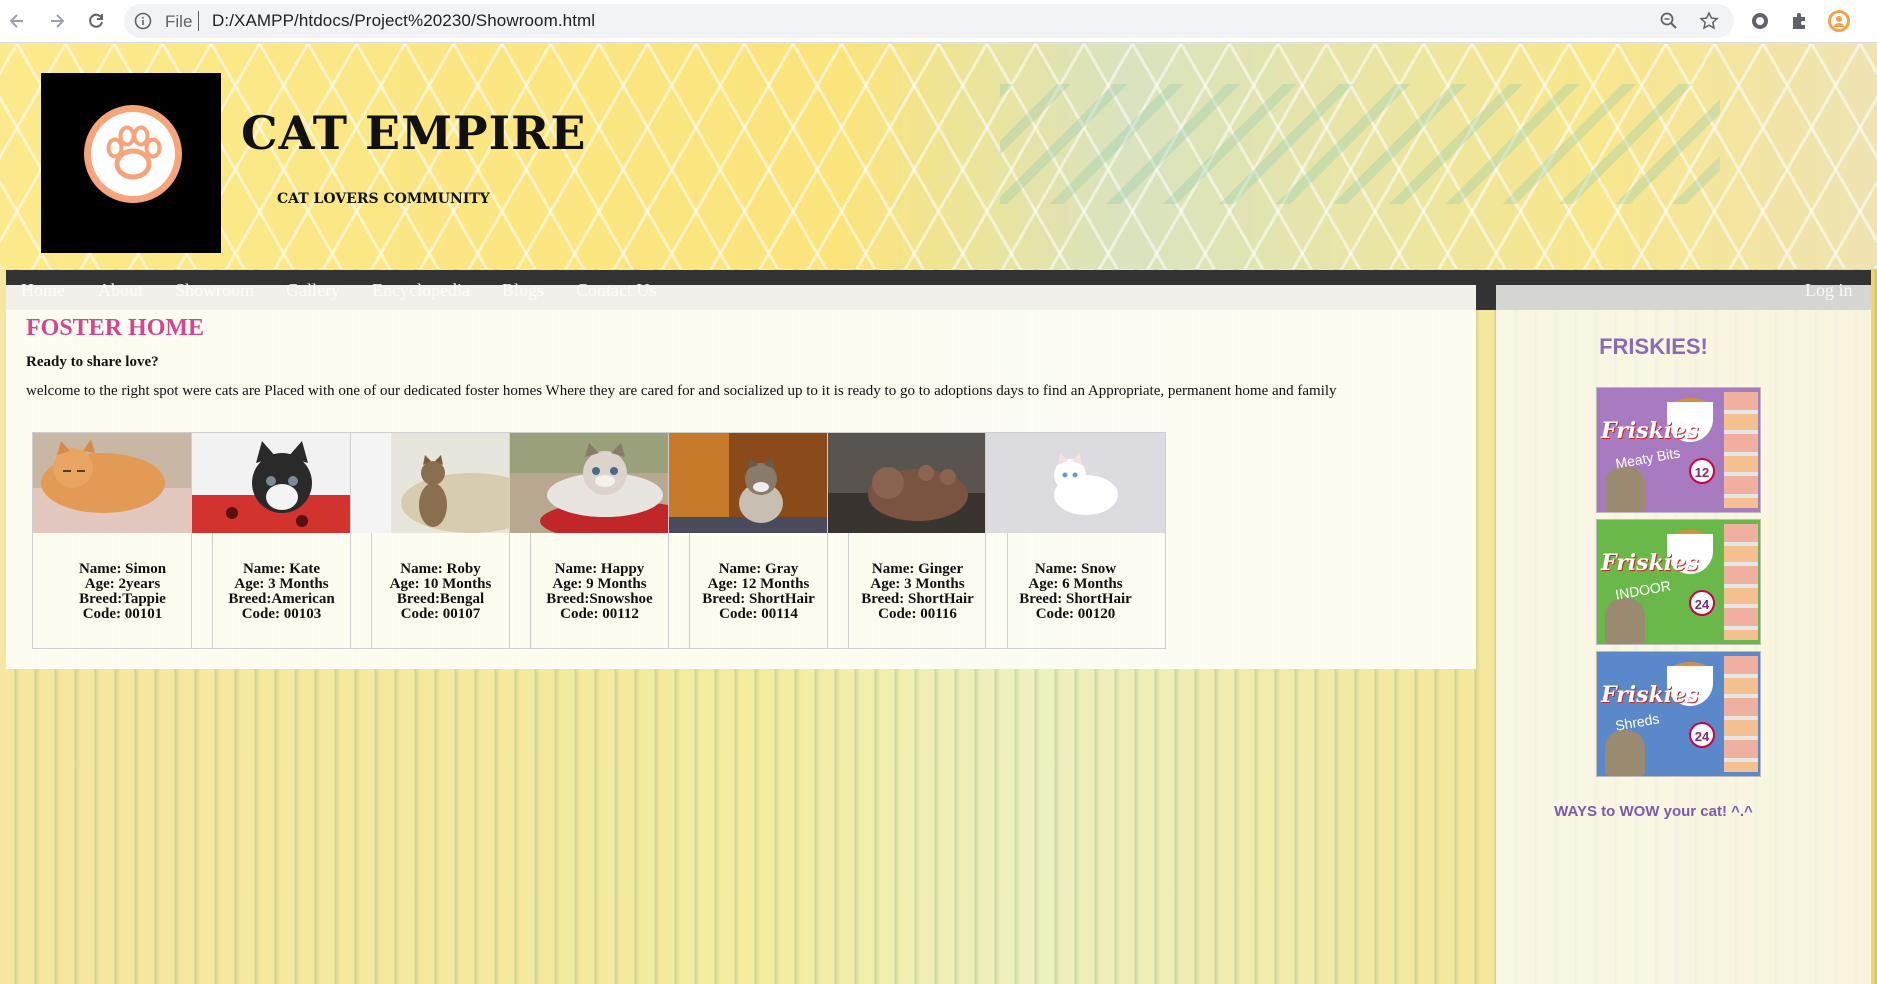  What do you see at coordinates (1760, 21) in the screenshot?
I see `extension-circle-icon` at bounding box center [1760, 21].